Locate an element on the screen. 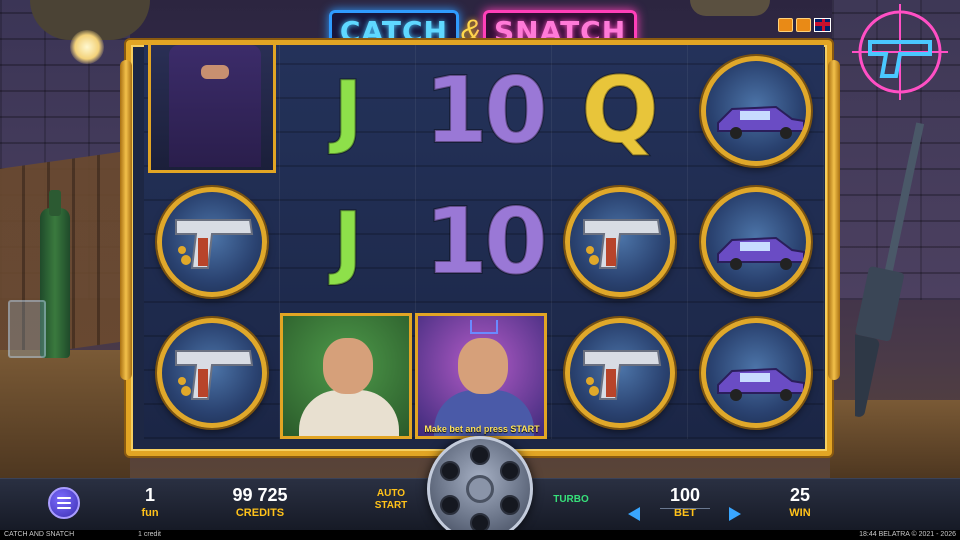 Image resolution: width=960 pixels, height=540 pixels. hint-message: Make bet and press START is located at coordinates (482, 429).